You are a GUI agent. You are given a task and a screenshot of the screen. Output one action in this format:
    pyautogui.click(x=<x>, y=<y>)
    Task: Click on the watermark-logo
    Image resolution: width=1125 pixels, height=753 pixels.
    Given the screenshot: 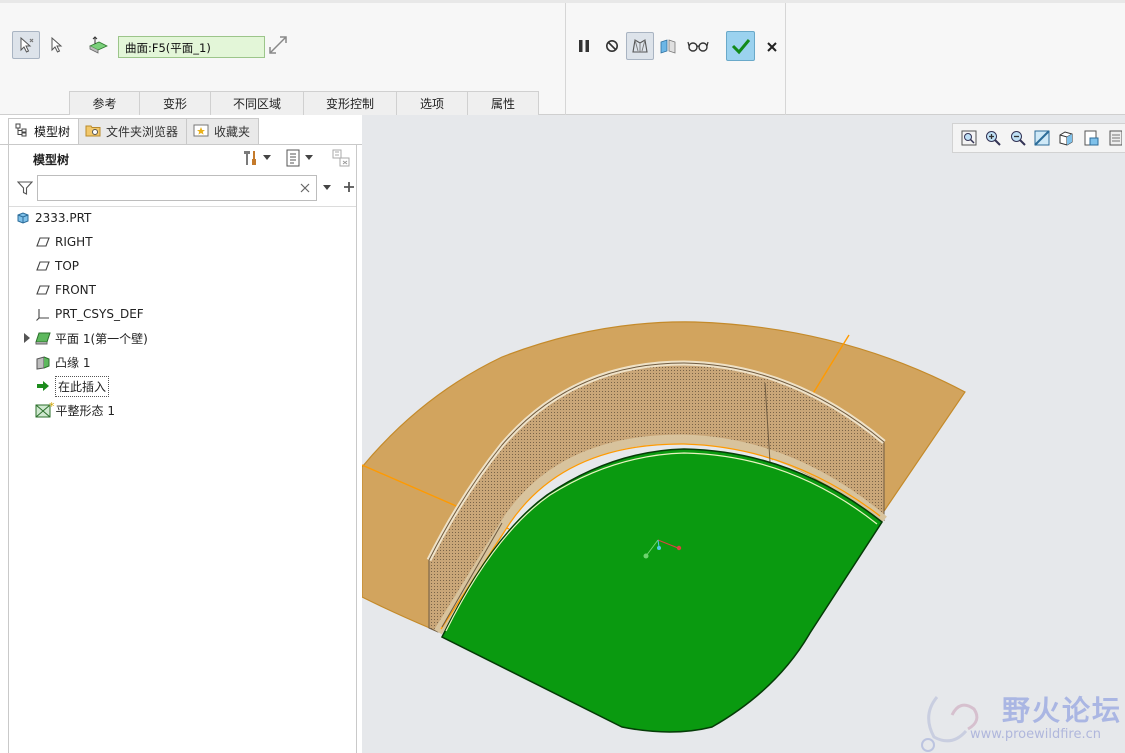 What is the action you would take?
    pyautogui.click(x=950, y=724)
    